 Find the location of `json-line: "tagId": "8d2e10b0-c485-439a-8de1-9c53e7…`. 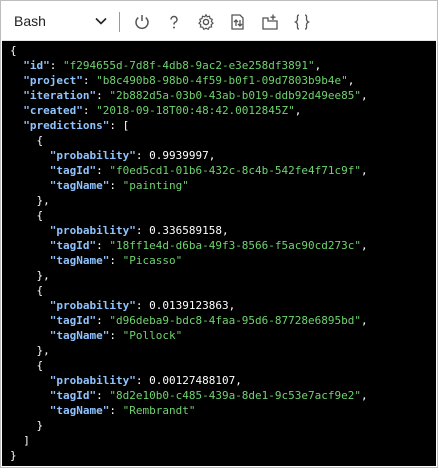

json-line: "tagId": "8d2e10b0-c485-439a-8de1-9c53e7… is located at coordinates (208, 395).